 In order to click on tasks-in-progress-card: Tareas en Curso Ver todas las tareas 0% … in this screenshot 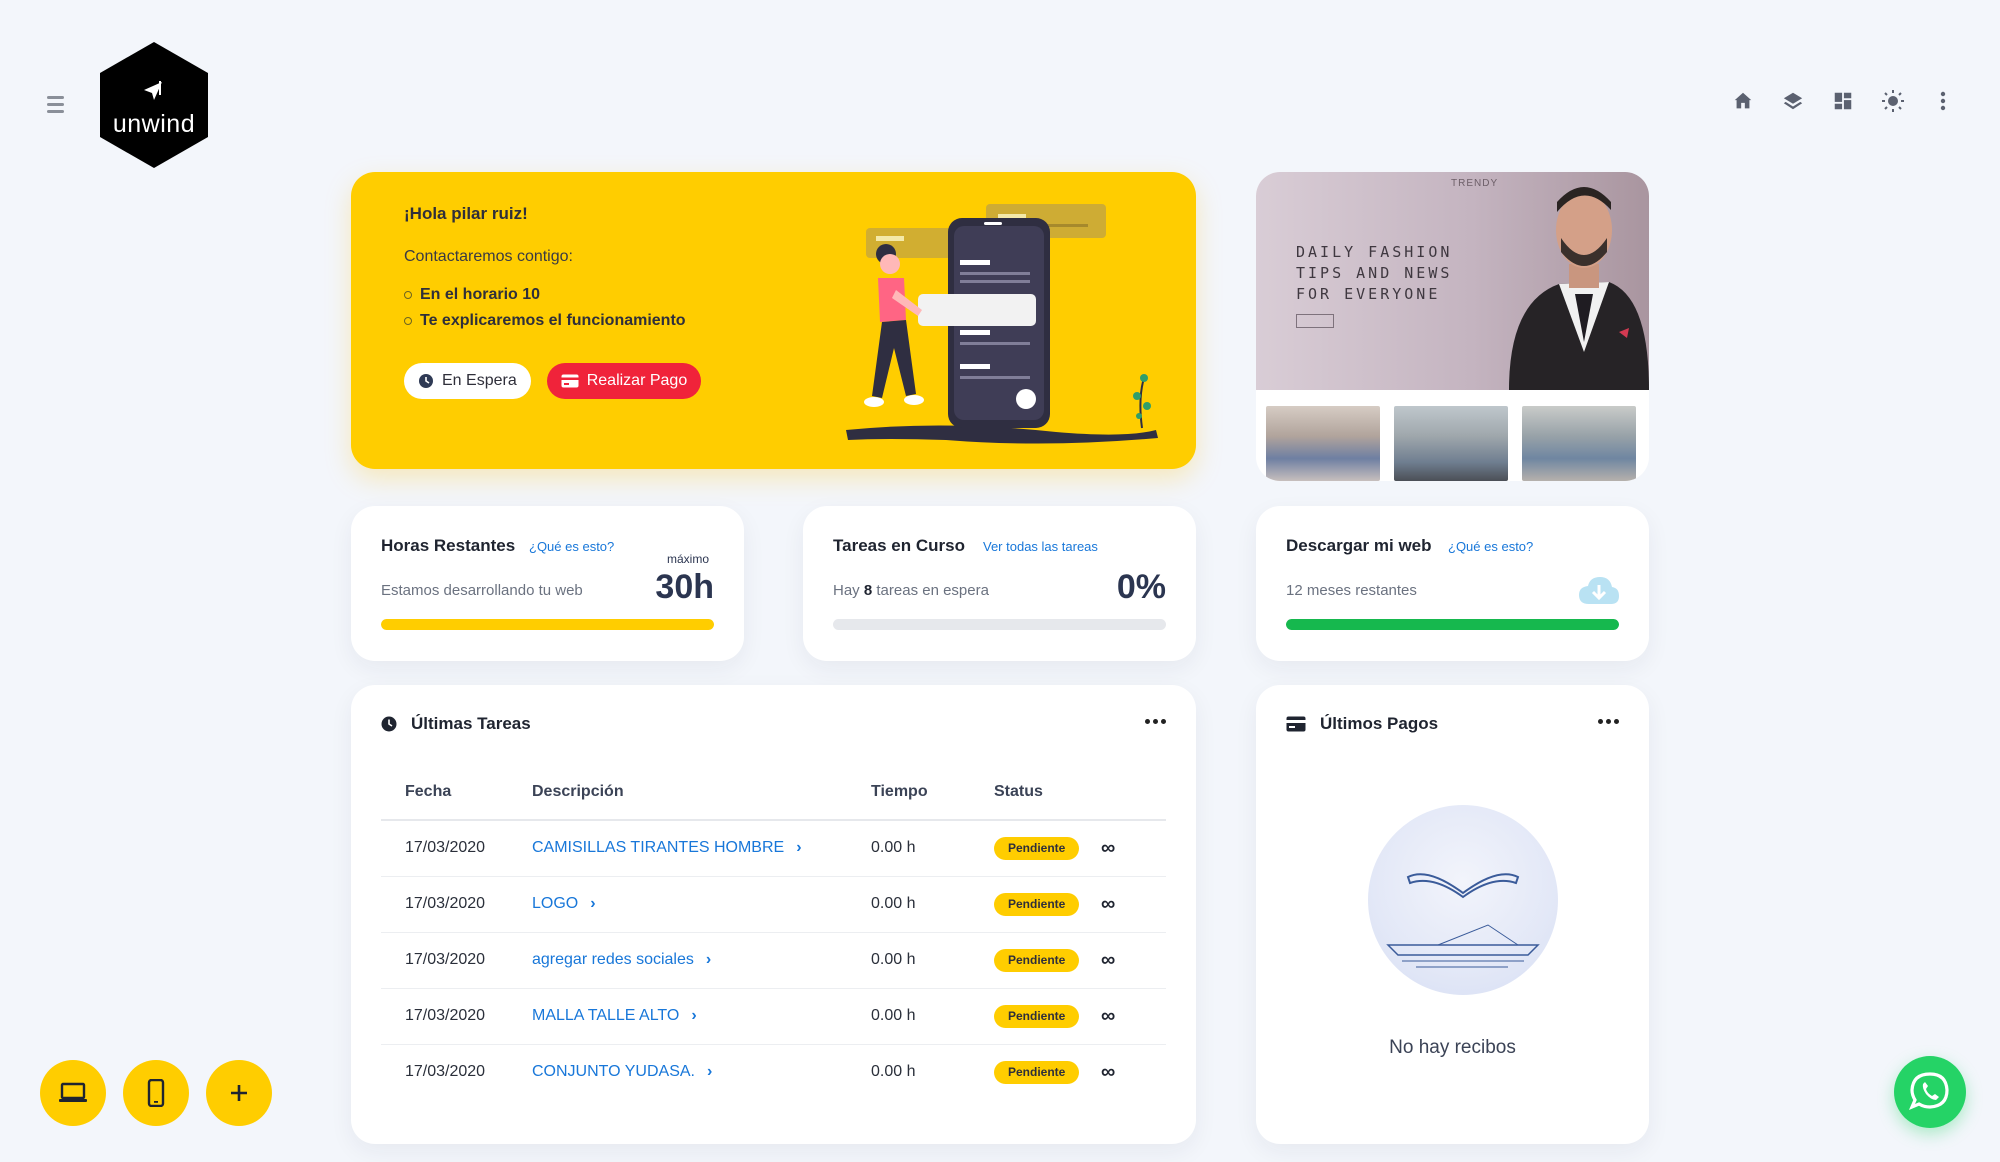, I will do `click(999, 583)`.